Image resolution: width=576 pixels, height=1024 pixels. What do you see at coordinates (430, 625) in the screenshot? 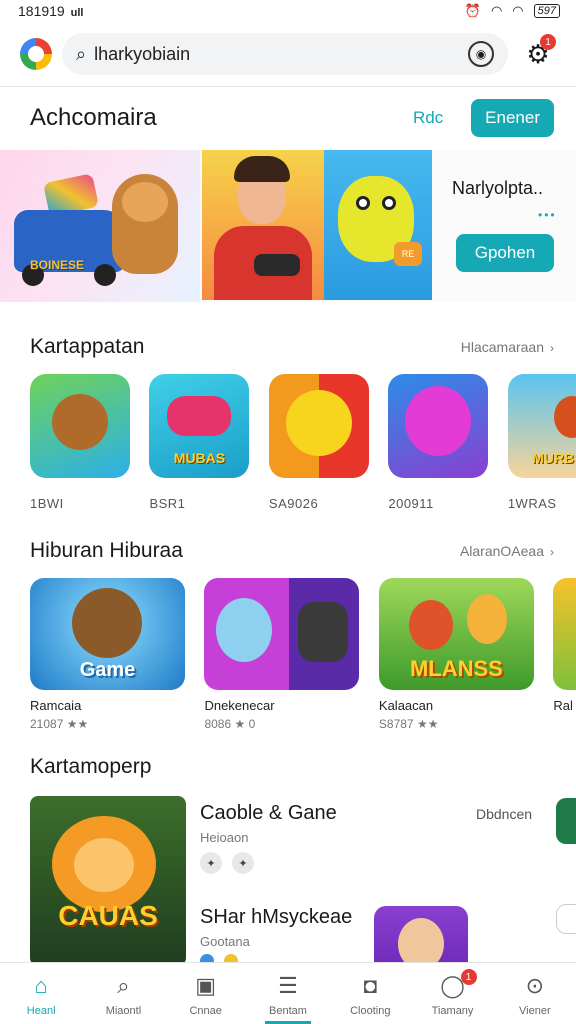
I see `jungle-heroes-icon` at bounding box center [430, 625].